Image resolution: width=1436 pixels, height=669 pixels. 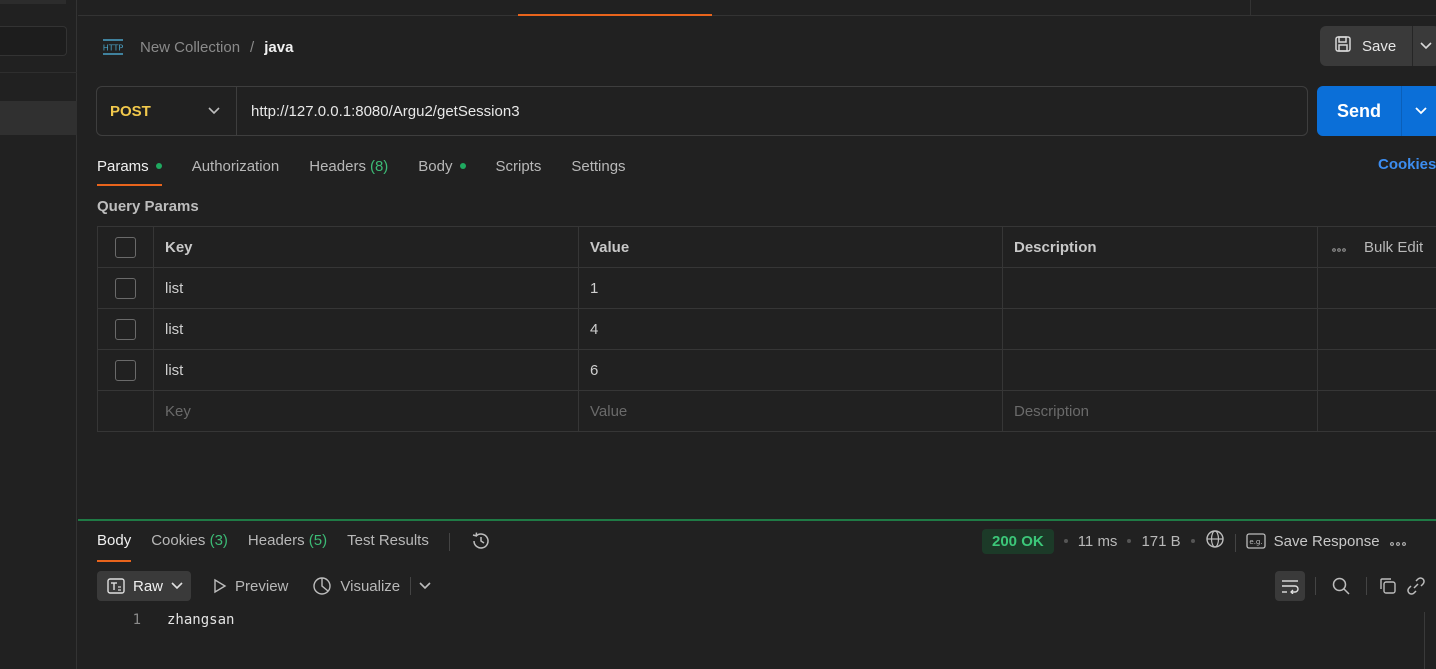 I want to click on sidebar-divider, so click(x=38, y=72).